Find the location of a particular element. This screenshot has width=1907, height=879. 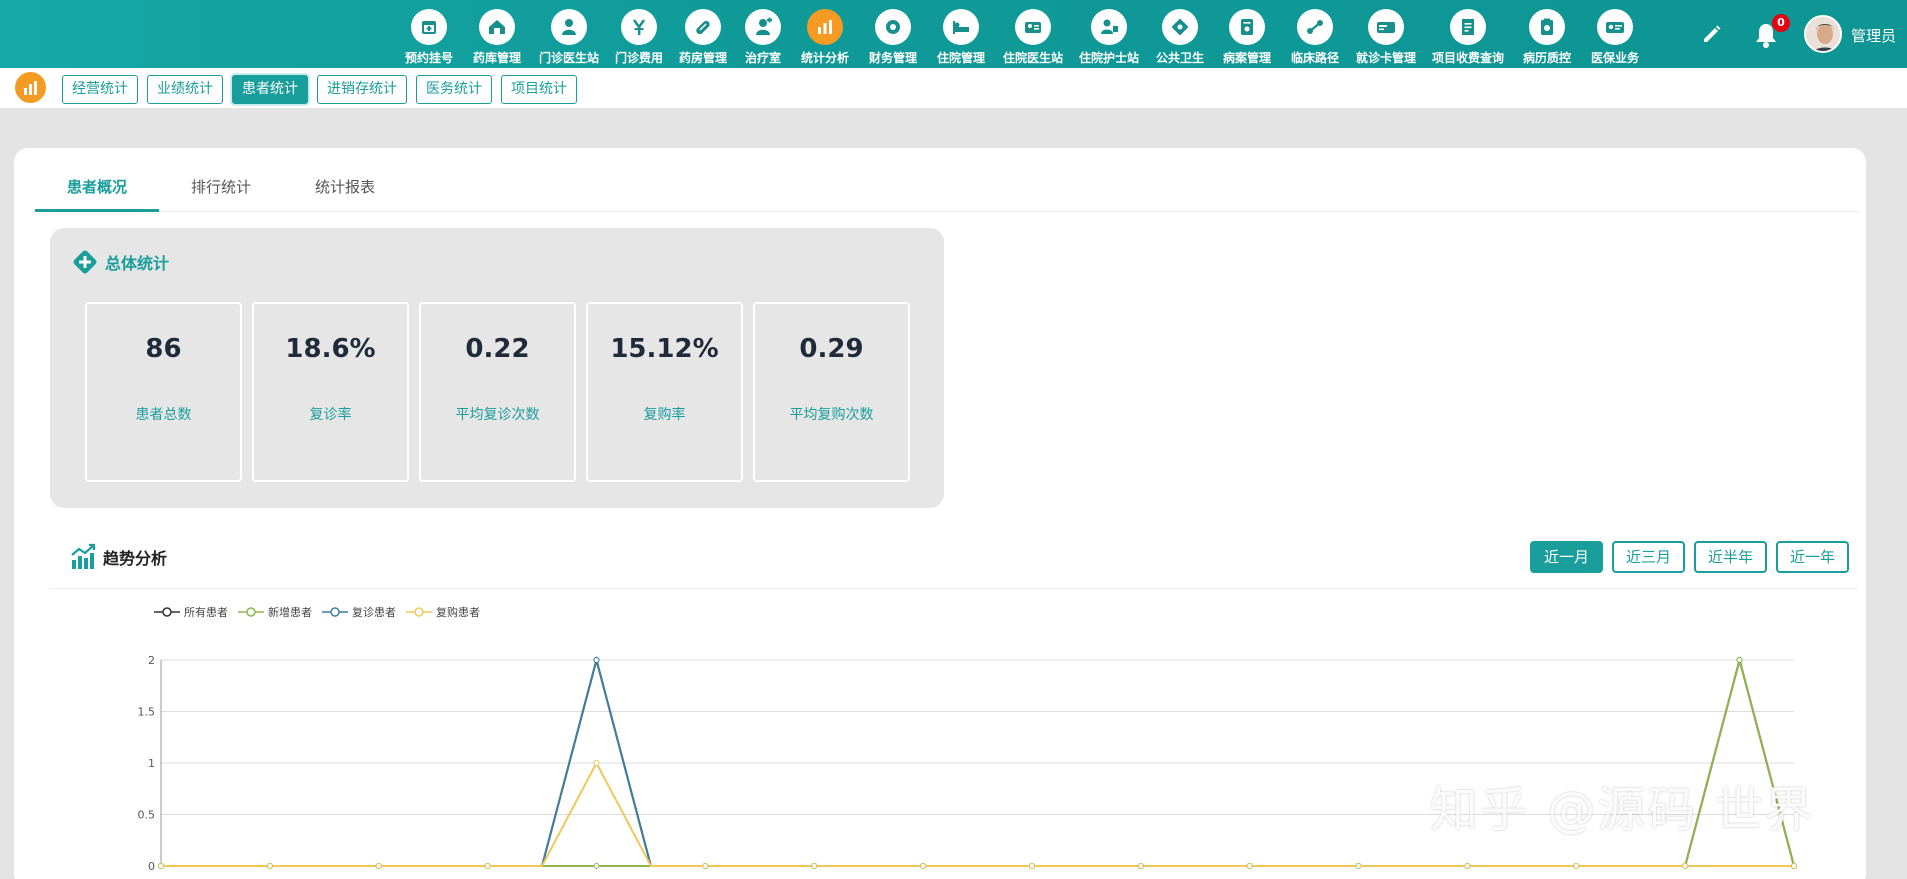

range-button-1: 近三月 is located at coordinates (1649, 557).